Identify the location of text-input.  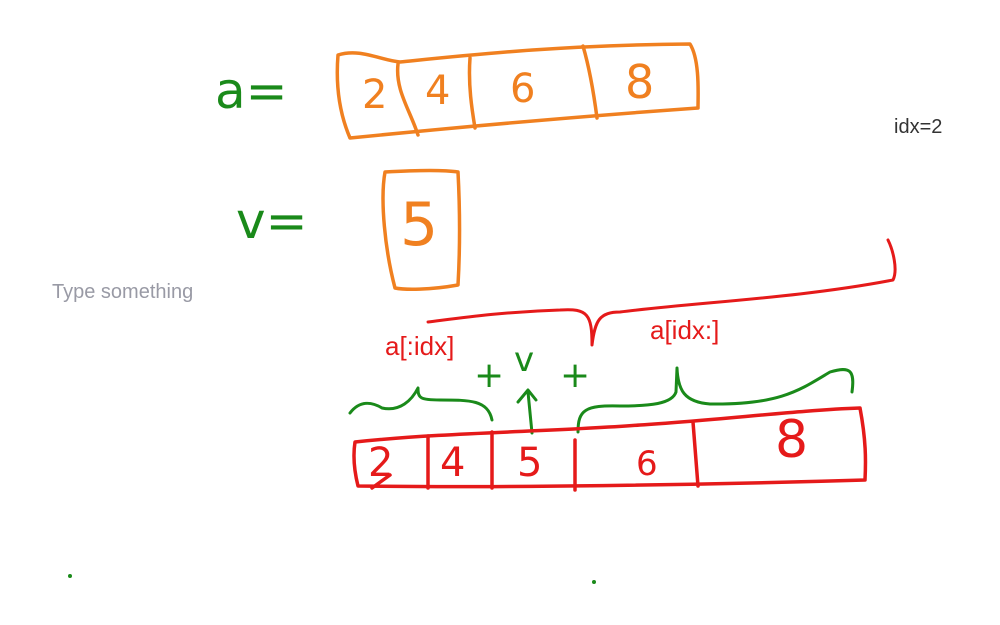
(162, 292).